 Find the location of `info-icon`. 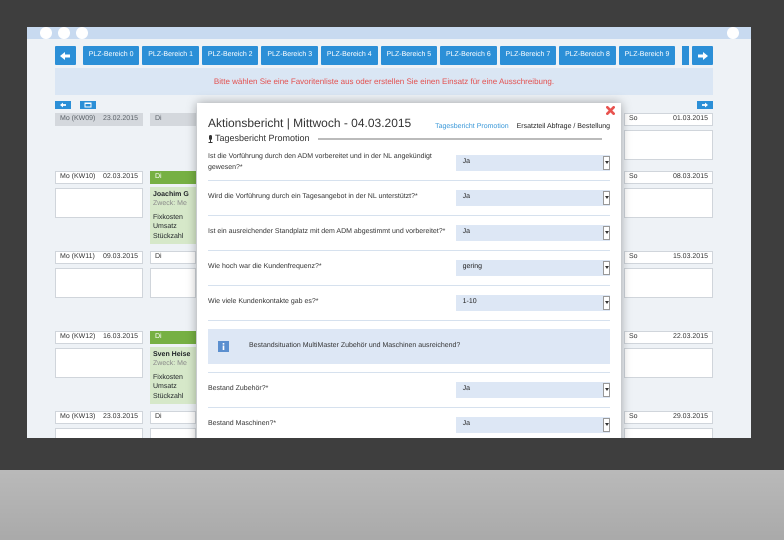

info-icon is located at coordinates (223, 346).